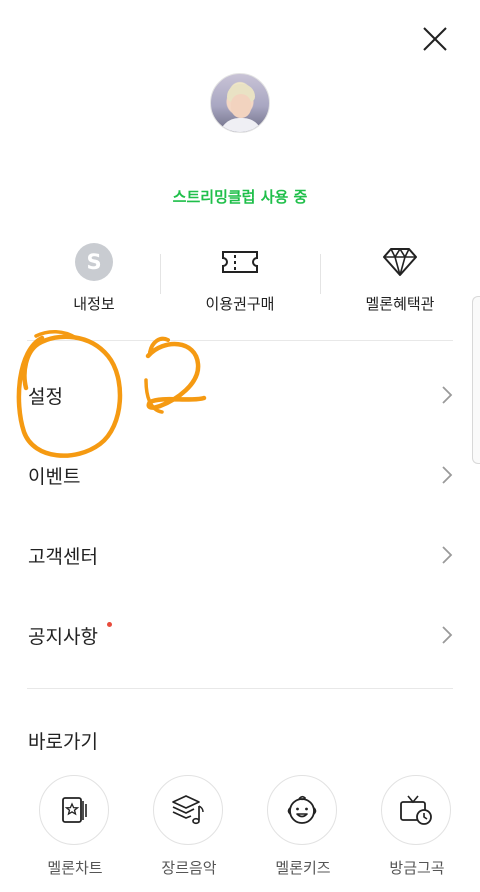 The image size is (480, 892). What do you see at coordinates (63, 742) in the screenshot?
I see `shortcuts-title: 바로가기` at bounding box center [63, 742].